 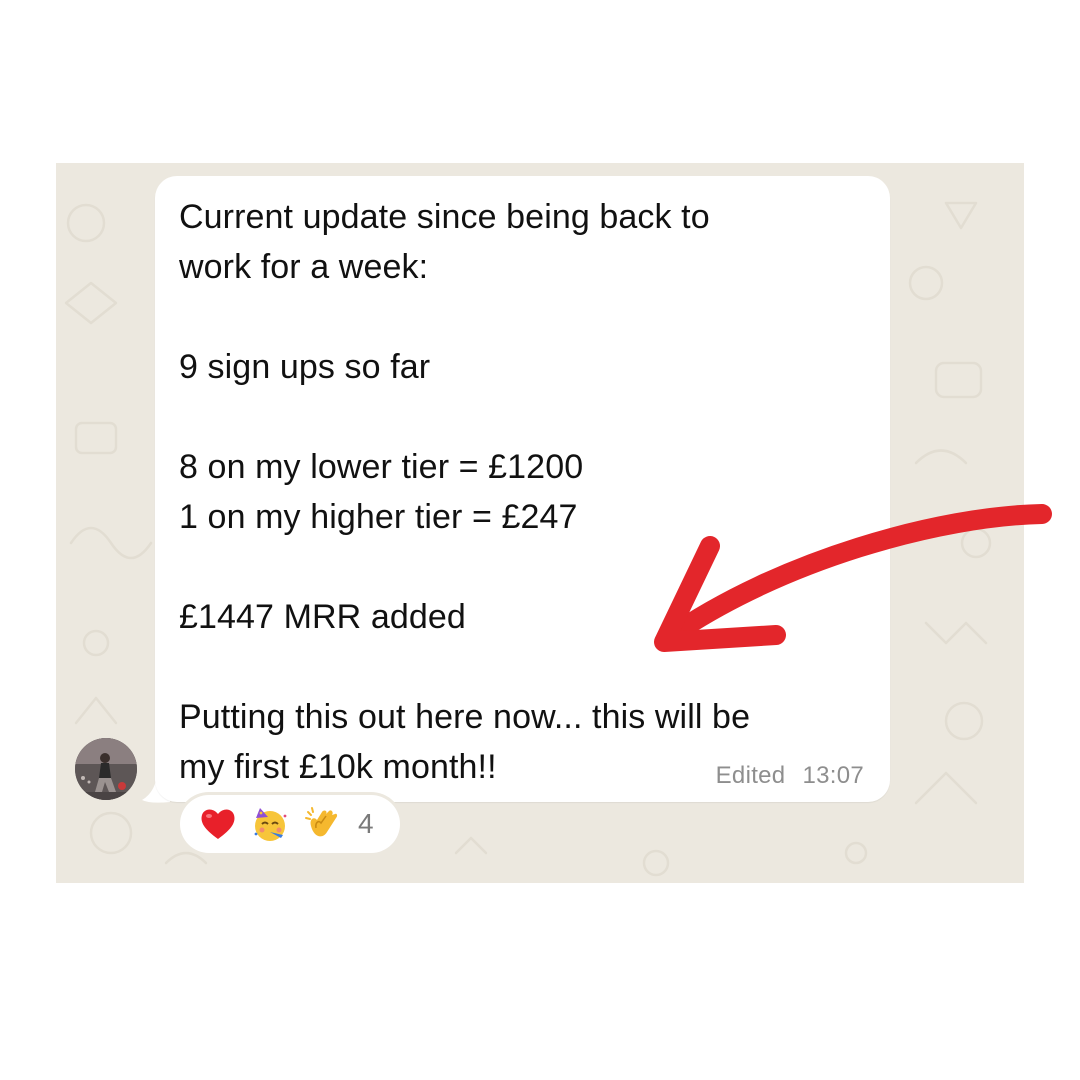 I want to click on sender-avatar, so click(x=106, y=769).